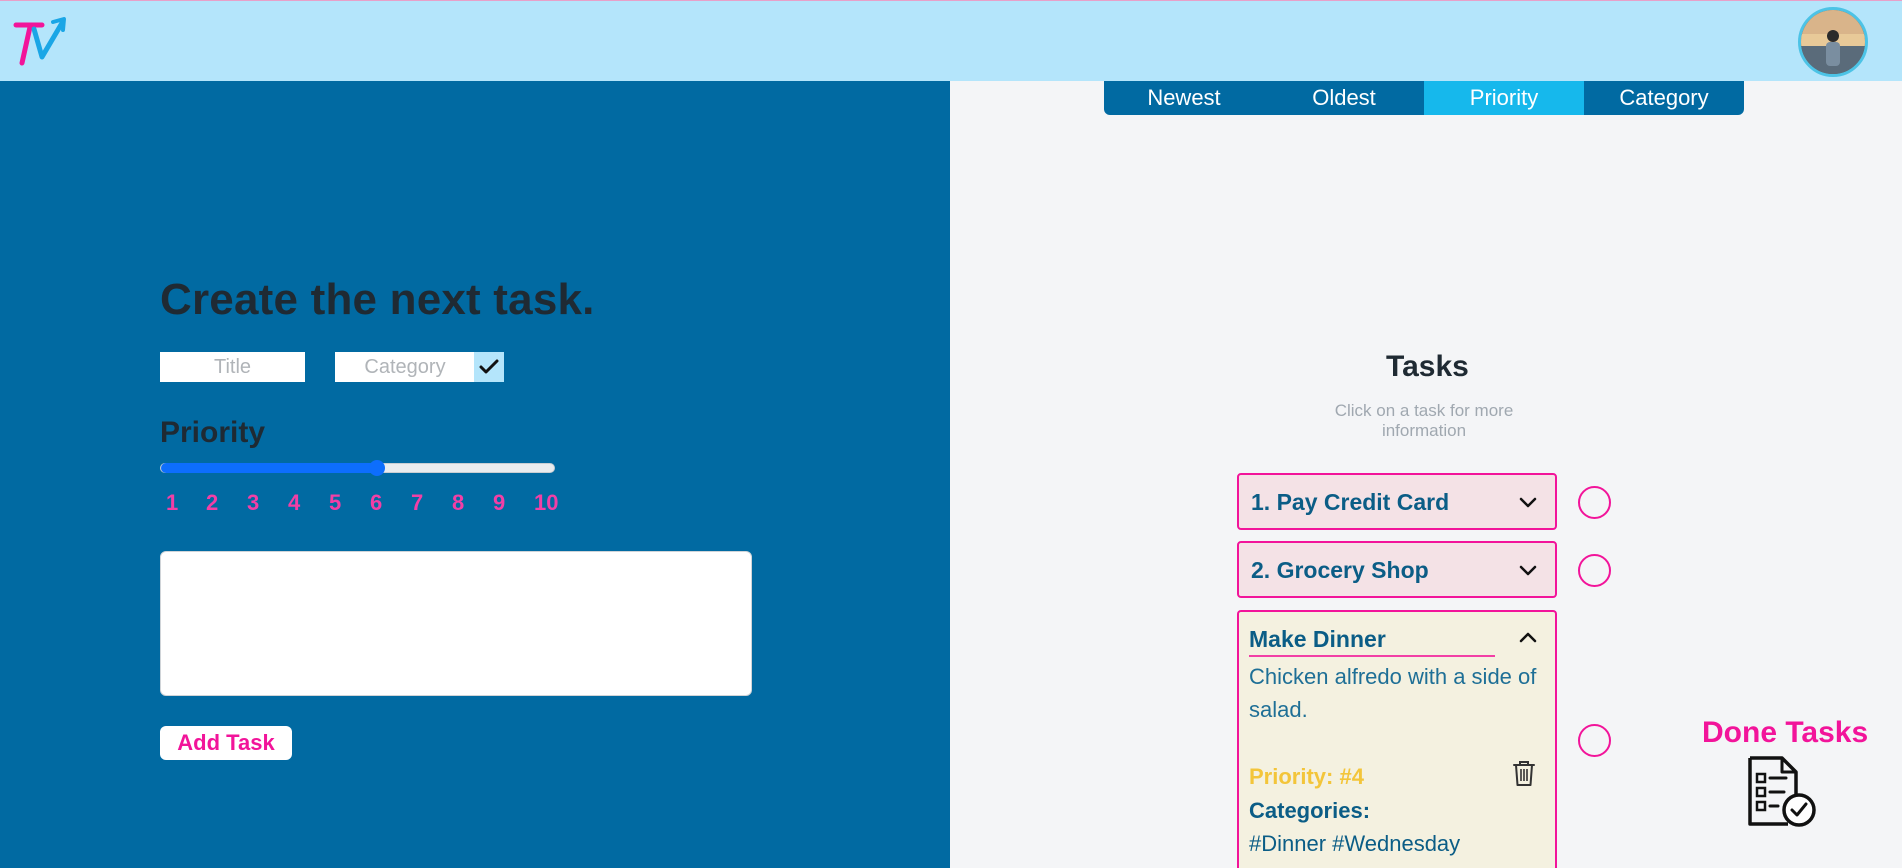 This screenshot has width=1902, height=868. I want to click on priority-slider-thumb, so click(377, 468).